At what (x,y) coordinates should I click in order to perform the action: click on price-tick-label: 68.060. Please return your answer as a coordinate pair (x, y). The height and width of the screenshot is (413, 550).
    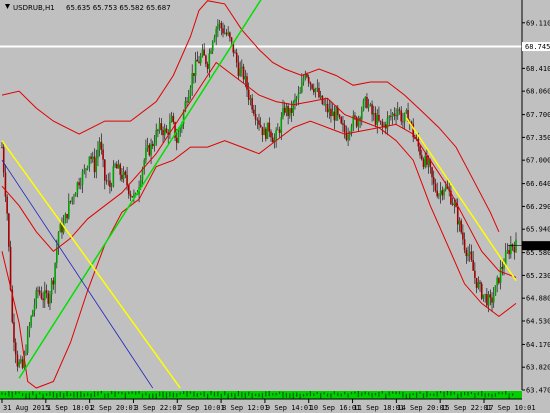
    Looking at the image, I should click on (538, 92).